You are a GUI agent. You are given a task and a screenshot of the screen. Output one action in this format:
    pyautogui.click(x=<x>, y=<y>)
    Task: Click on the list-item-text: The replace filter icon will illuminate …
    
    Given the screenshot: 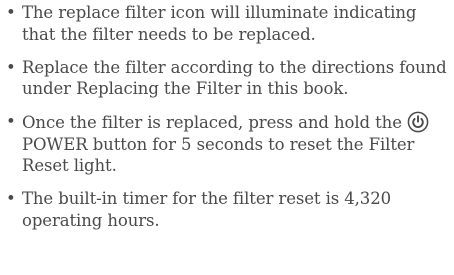 What is the action you would take?
    pyautogui.click(x=219, y=23)
    